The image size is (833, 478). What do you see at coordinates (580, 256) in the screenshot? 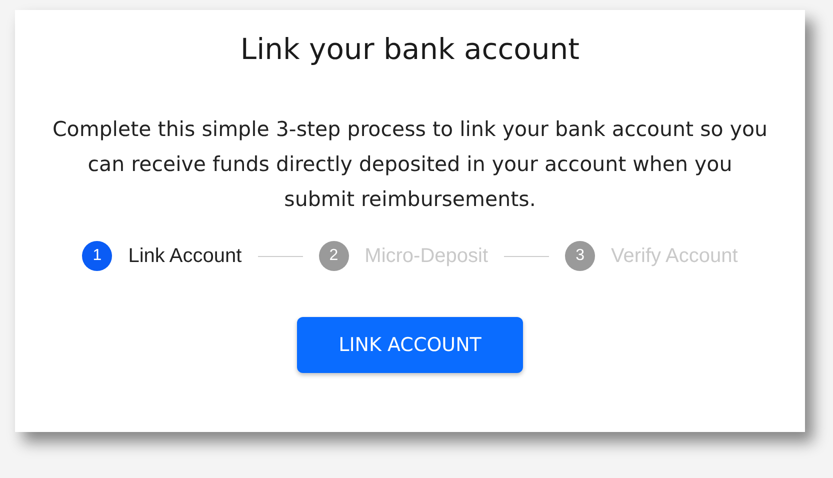
I see `step-number: 3` at bounding box center [580, 256].